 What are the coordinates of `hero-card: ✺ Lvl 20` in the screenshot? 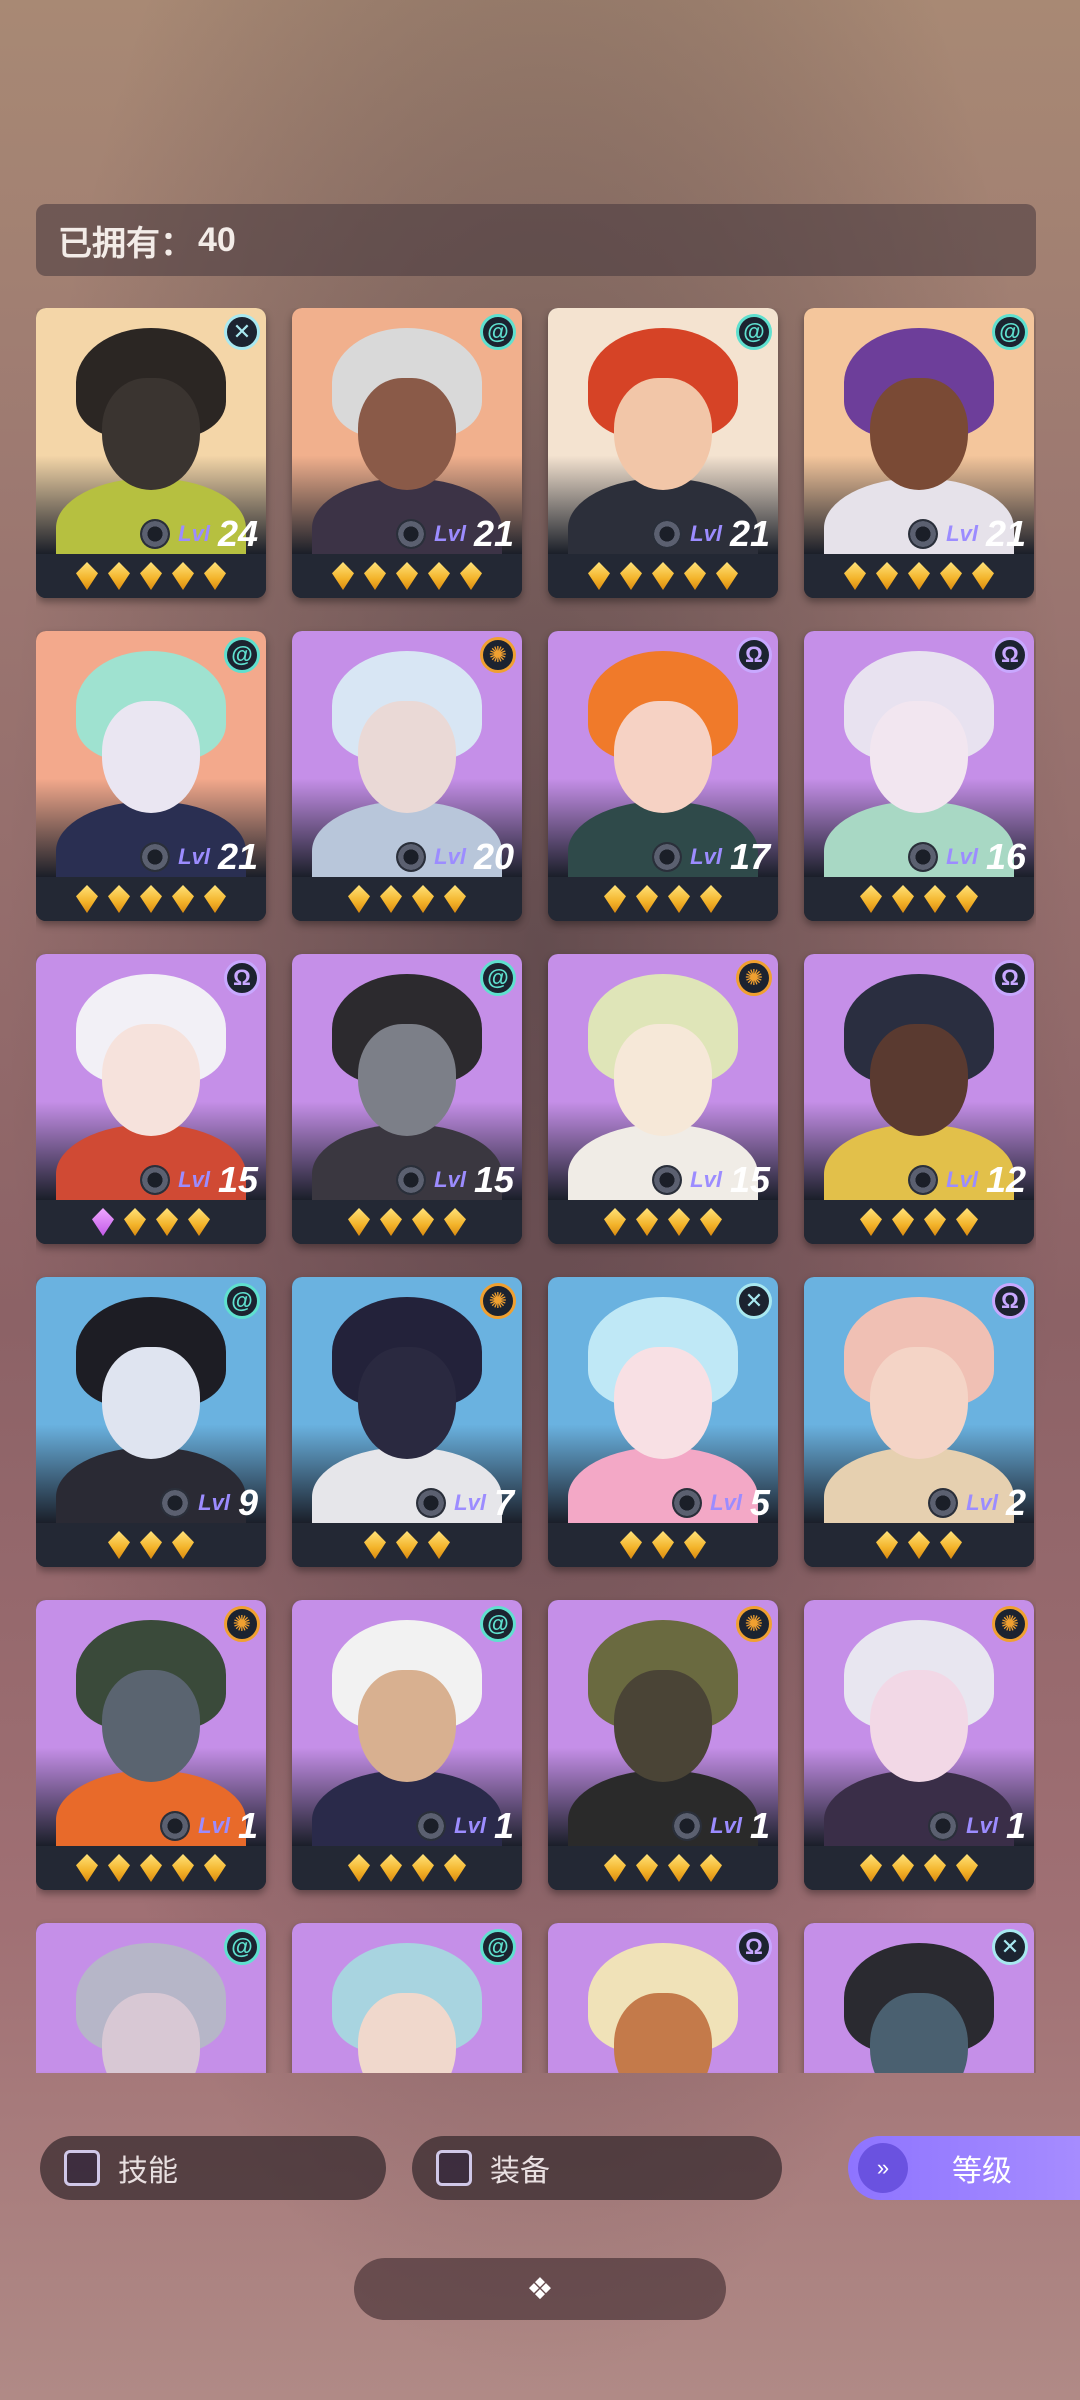 It's located at (407, 776).